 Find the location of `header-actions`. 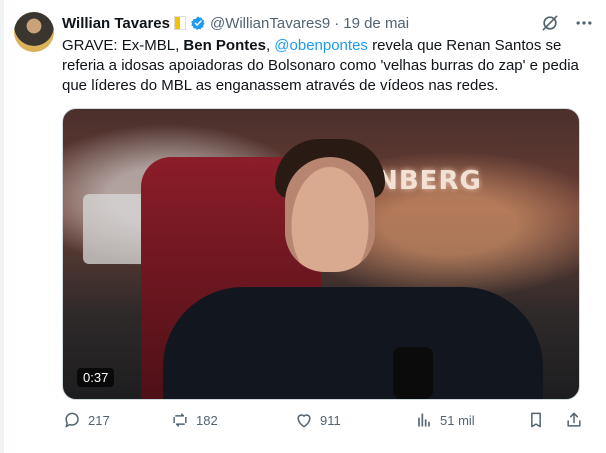

header-actions is located at coordinates (567, 23).